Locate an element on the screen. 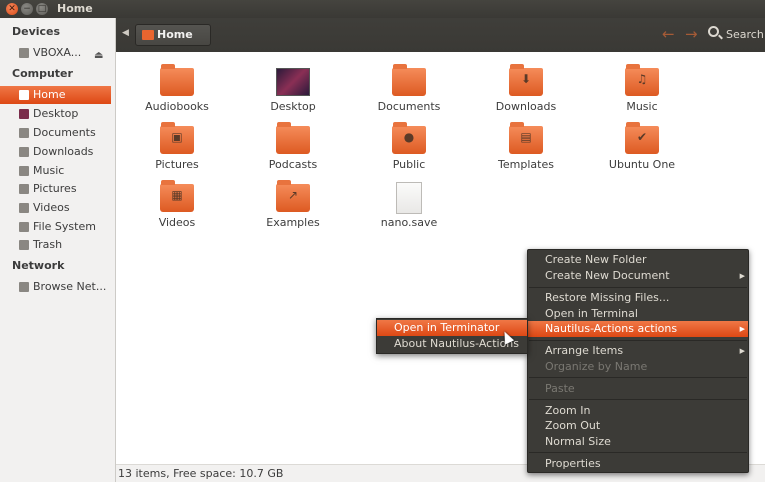 The width and height of the screenshot is (765, 482). sidebar-item-documents: Documents is located at coordinates (55, 133).